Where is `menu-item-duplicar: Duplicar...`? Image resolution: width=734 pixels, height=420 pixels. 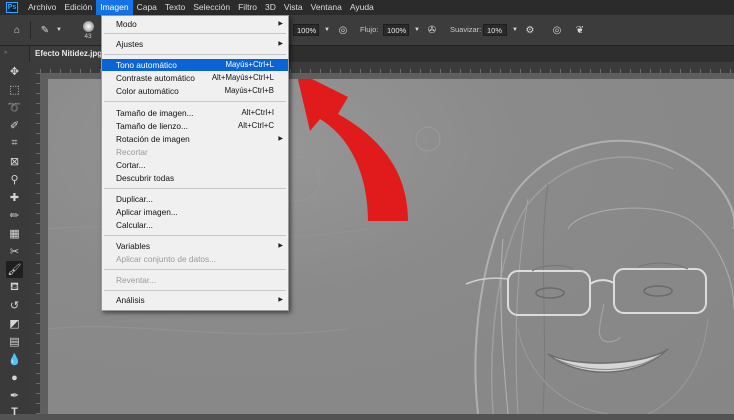
menu-item-duplicar: Duplicar... is located at coordinates (195, 199).